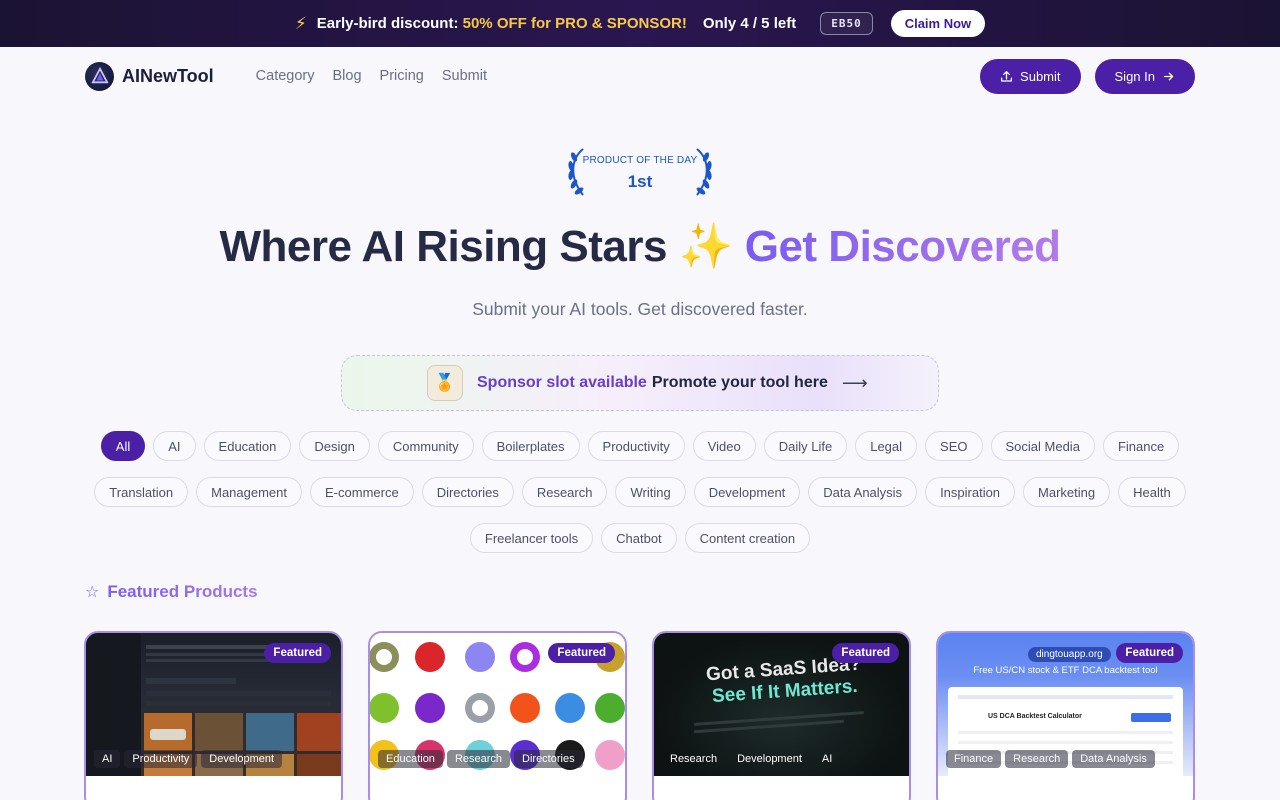  Describe the element at coordinates (530, 446) in the screenshot. I see `category-chip: Boilerplates` at that location.